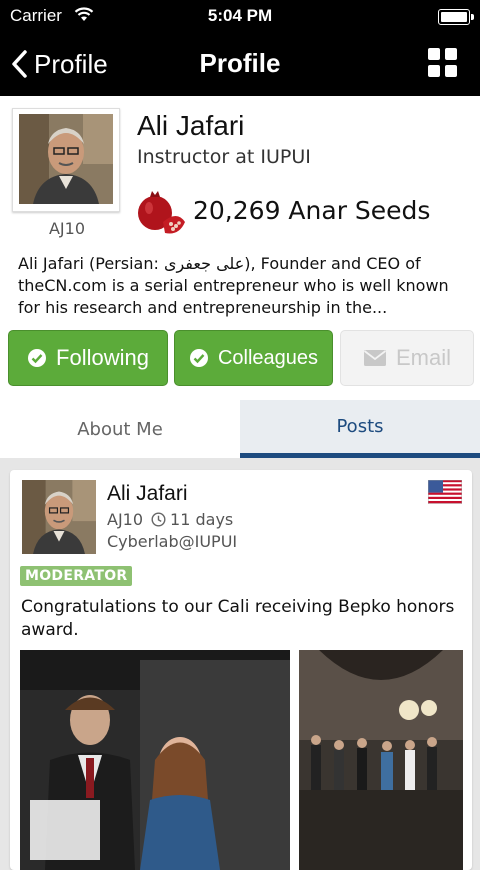 Image resolution: width=480 pixels, height=870 pixels. I want to click on status-bar: Carrier 5:04 PM, so click(240, 16).